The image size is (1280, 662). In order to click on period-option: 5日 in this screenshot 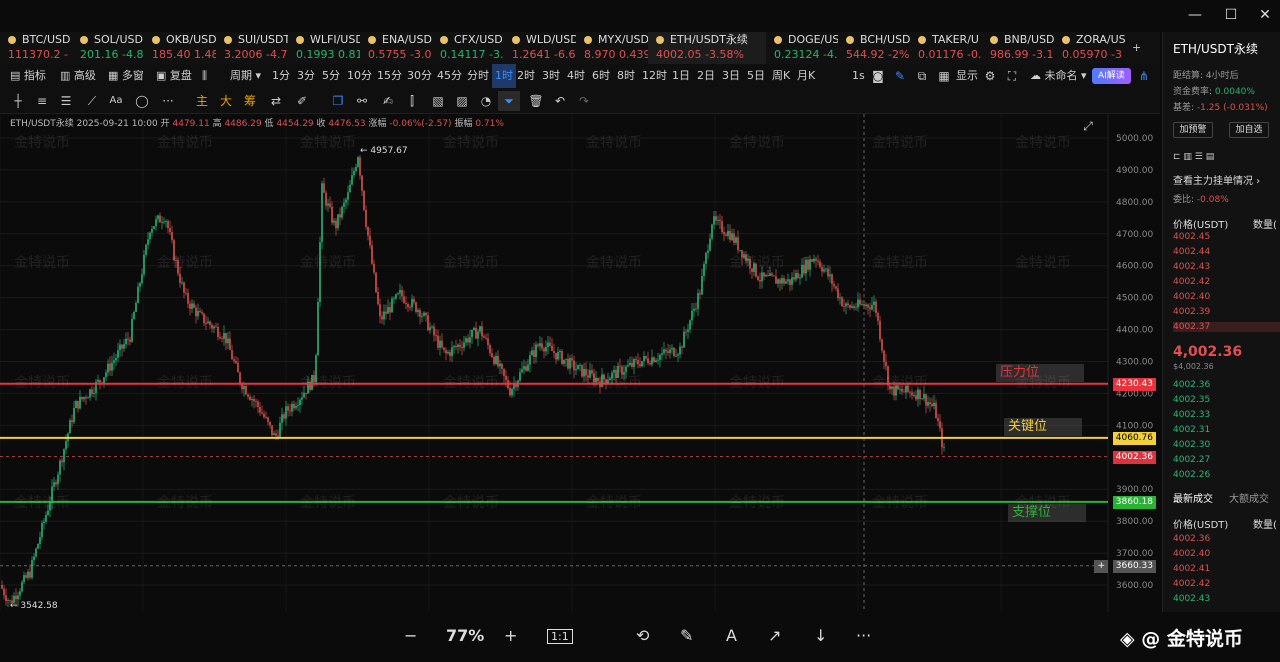, I will do `click(756, 76)`.